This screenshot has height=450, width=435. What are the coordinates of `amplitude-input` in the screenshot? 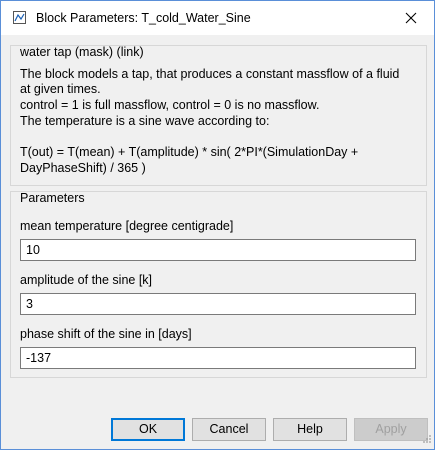 It's located at (218, 304).